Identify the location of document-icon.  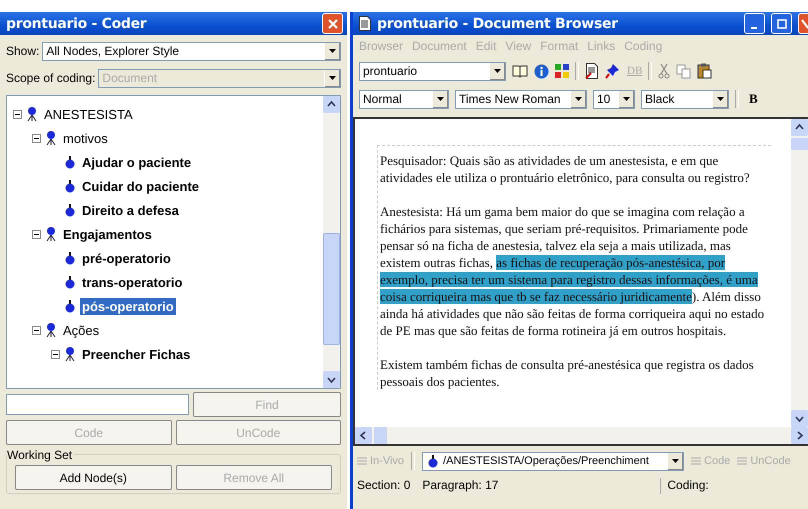
(365, 23).